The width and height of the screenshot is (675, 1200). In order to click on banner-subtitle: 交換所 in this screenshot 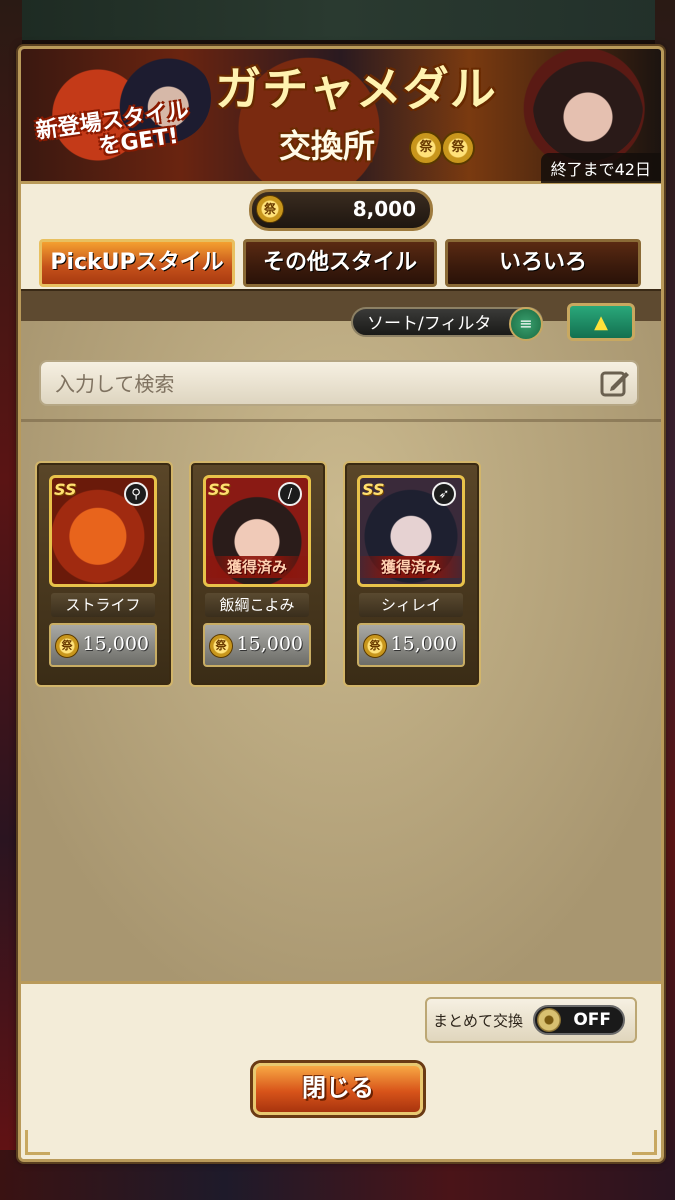, I will do `click(327, 146)`.